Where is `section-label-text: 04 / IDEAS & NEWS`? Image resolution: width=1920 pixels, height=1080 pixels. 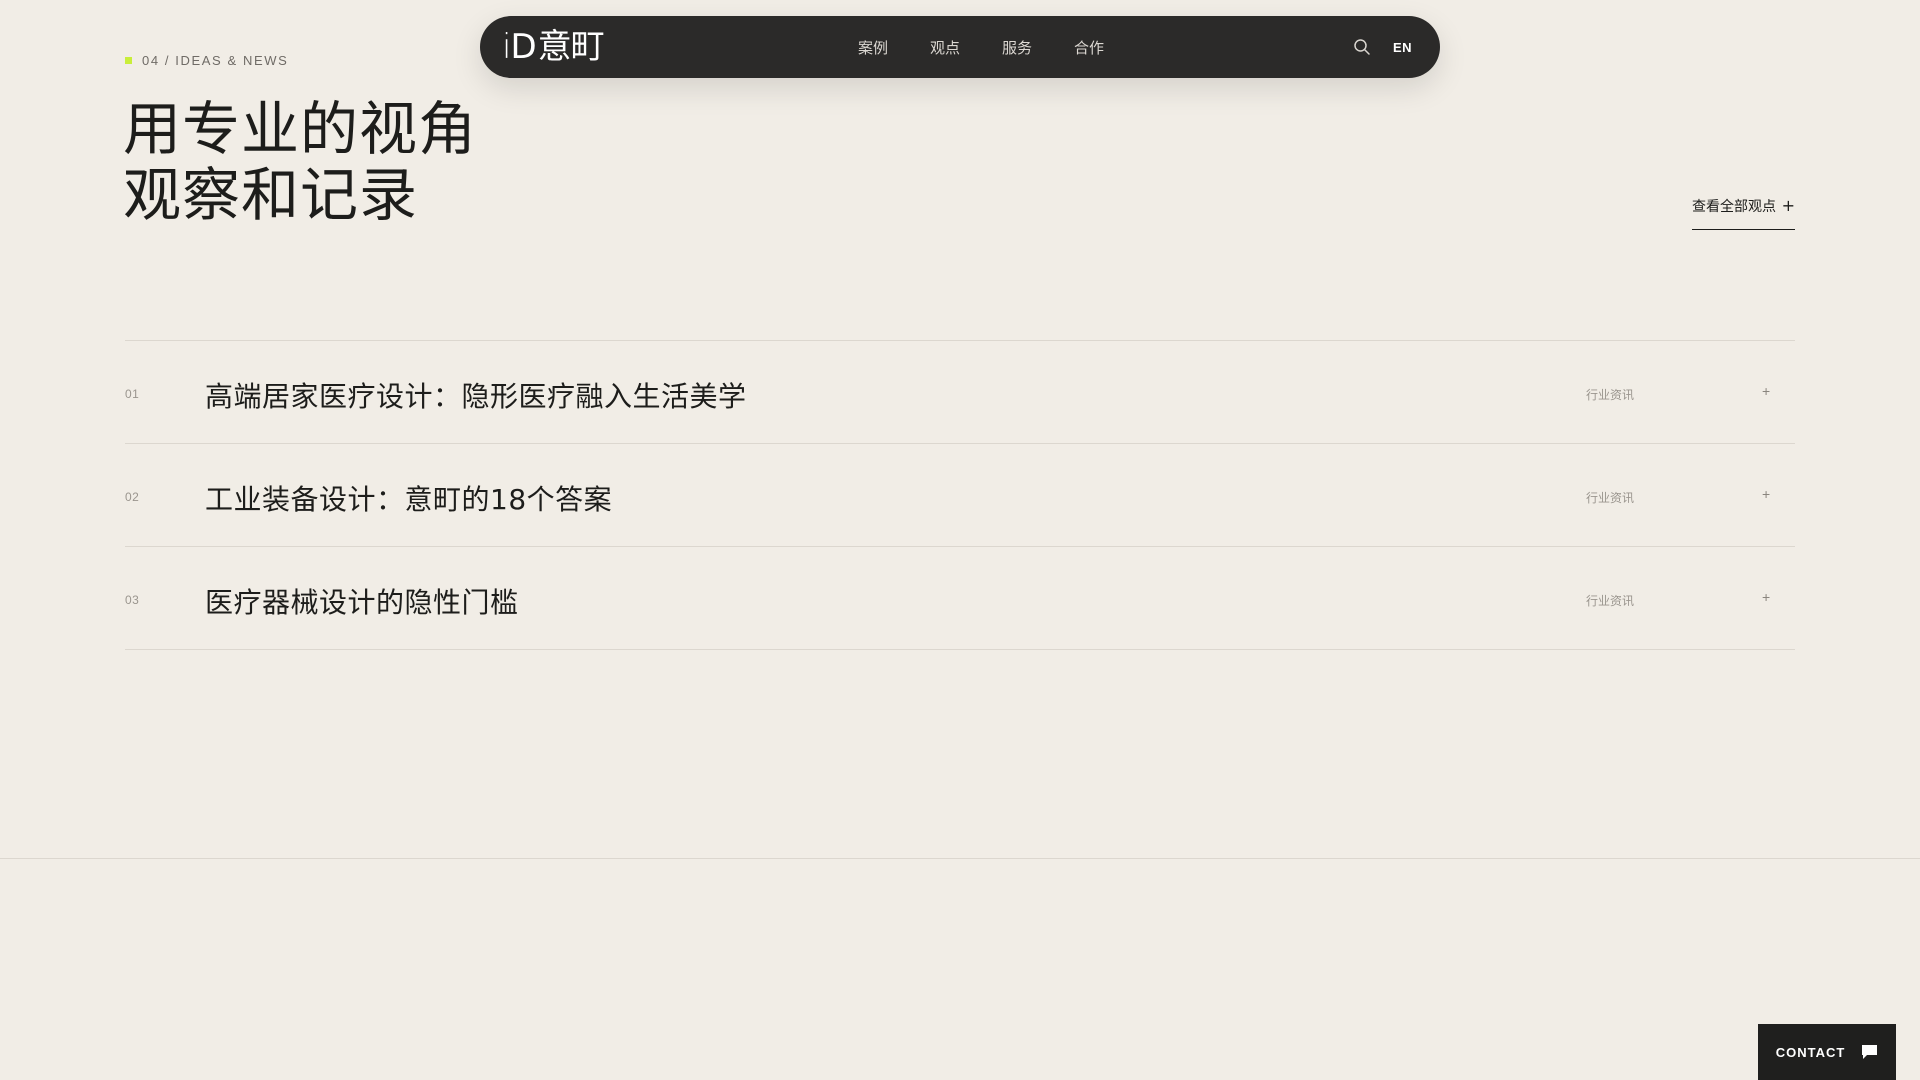 section-label-text: 04 / IDEAS & NEWS is located at coordinates (215, 60).